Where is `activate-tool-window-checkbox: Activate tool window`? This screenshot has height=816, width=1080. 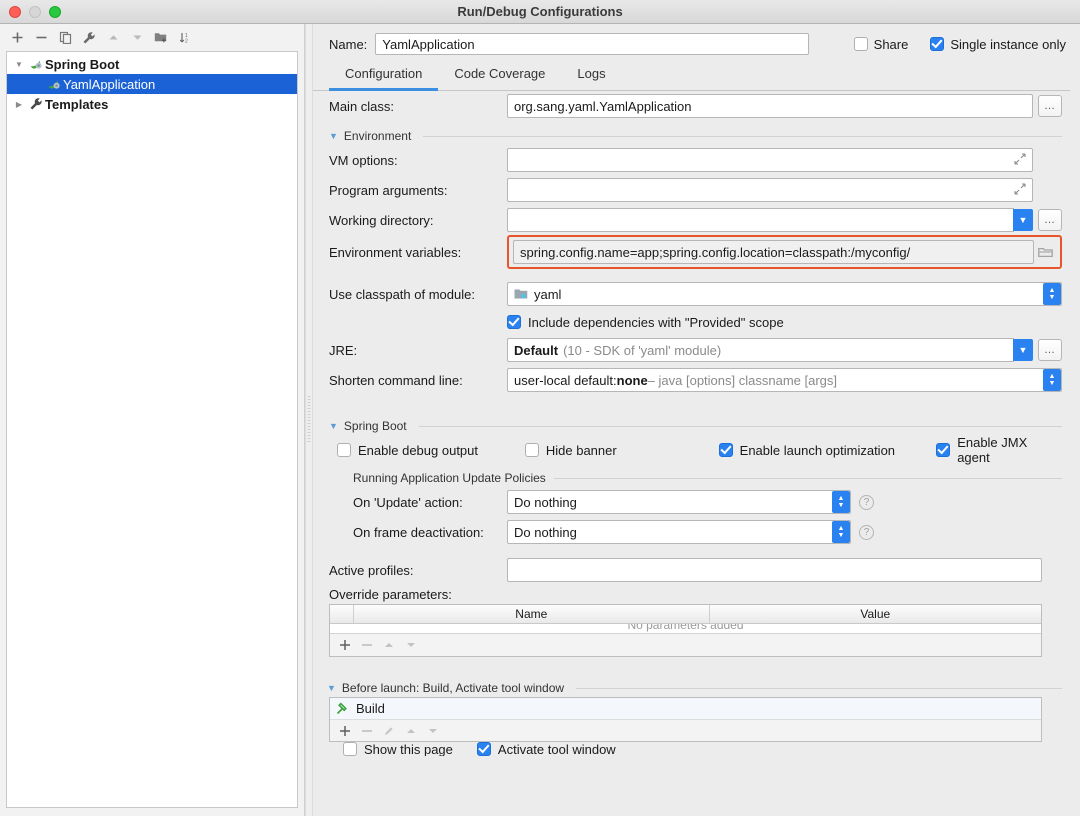
activate-tool-window-checkbox: Activate tool window is located at coordinates (546, 749).